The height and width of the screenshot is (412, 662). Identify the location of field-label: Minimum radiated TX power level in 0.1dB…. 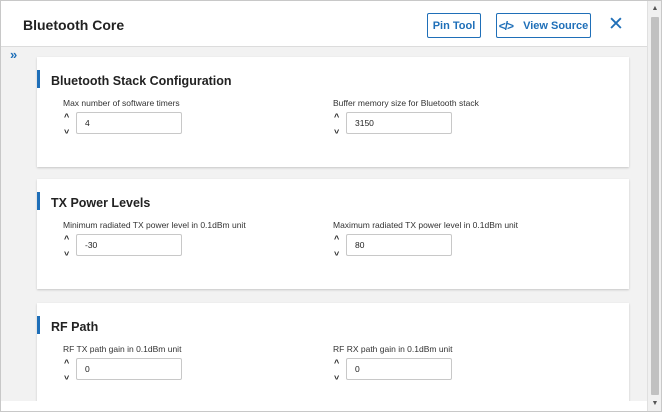
(154, 225).